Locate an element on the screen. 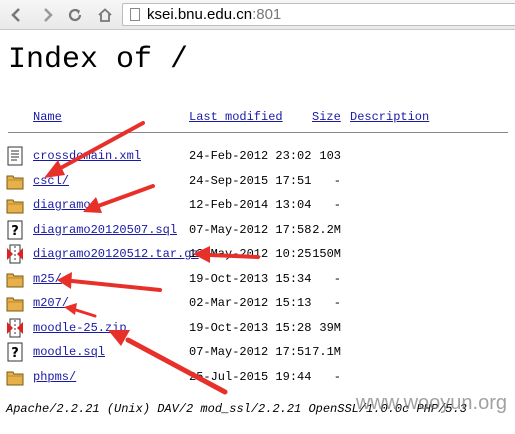  table-row: diagramo/12-Feb-2014 13:04 - is located at coordinates (257, 205).